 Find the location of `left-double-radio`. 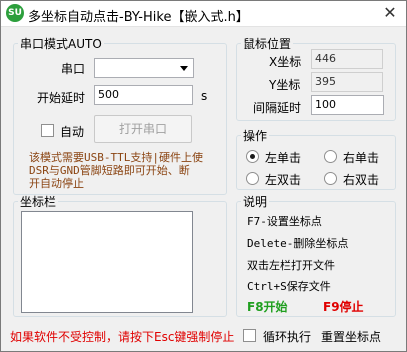

left-double-radio is located at coordinates (252, 178).